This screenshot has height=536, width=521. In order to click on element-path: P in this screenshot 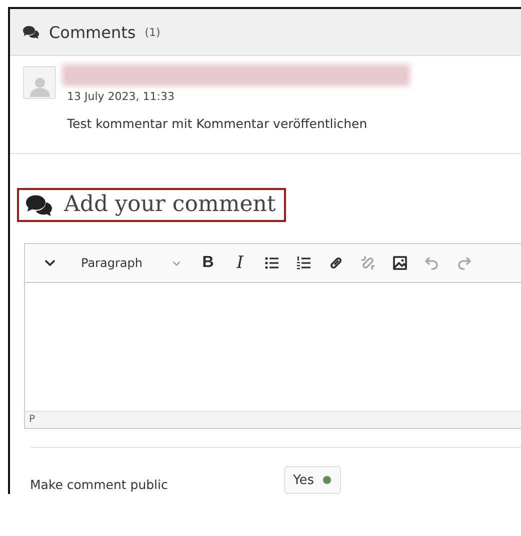, I will do `click(273, 419)`.